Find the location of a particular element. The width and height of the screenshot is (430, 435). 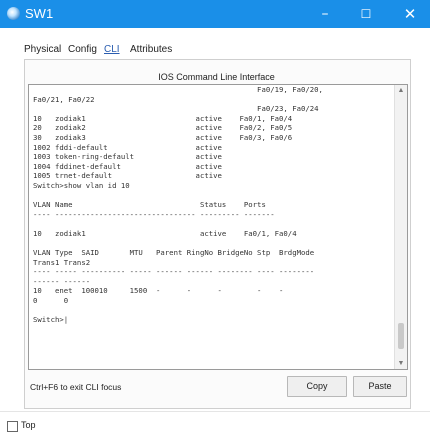

copy-button: Copy is located at coordinates (317, 386).